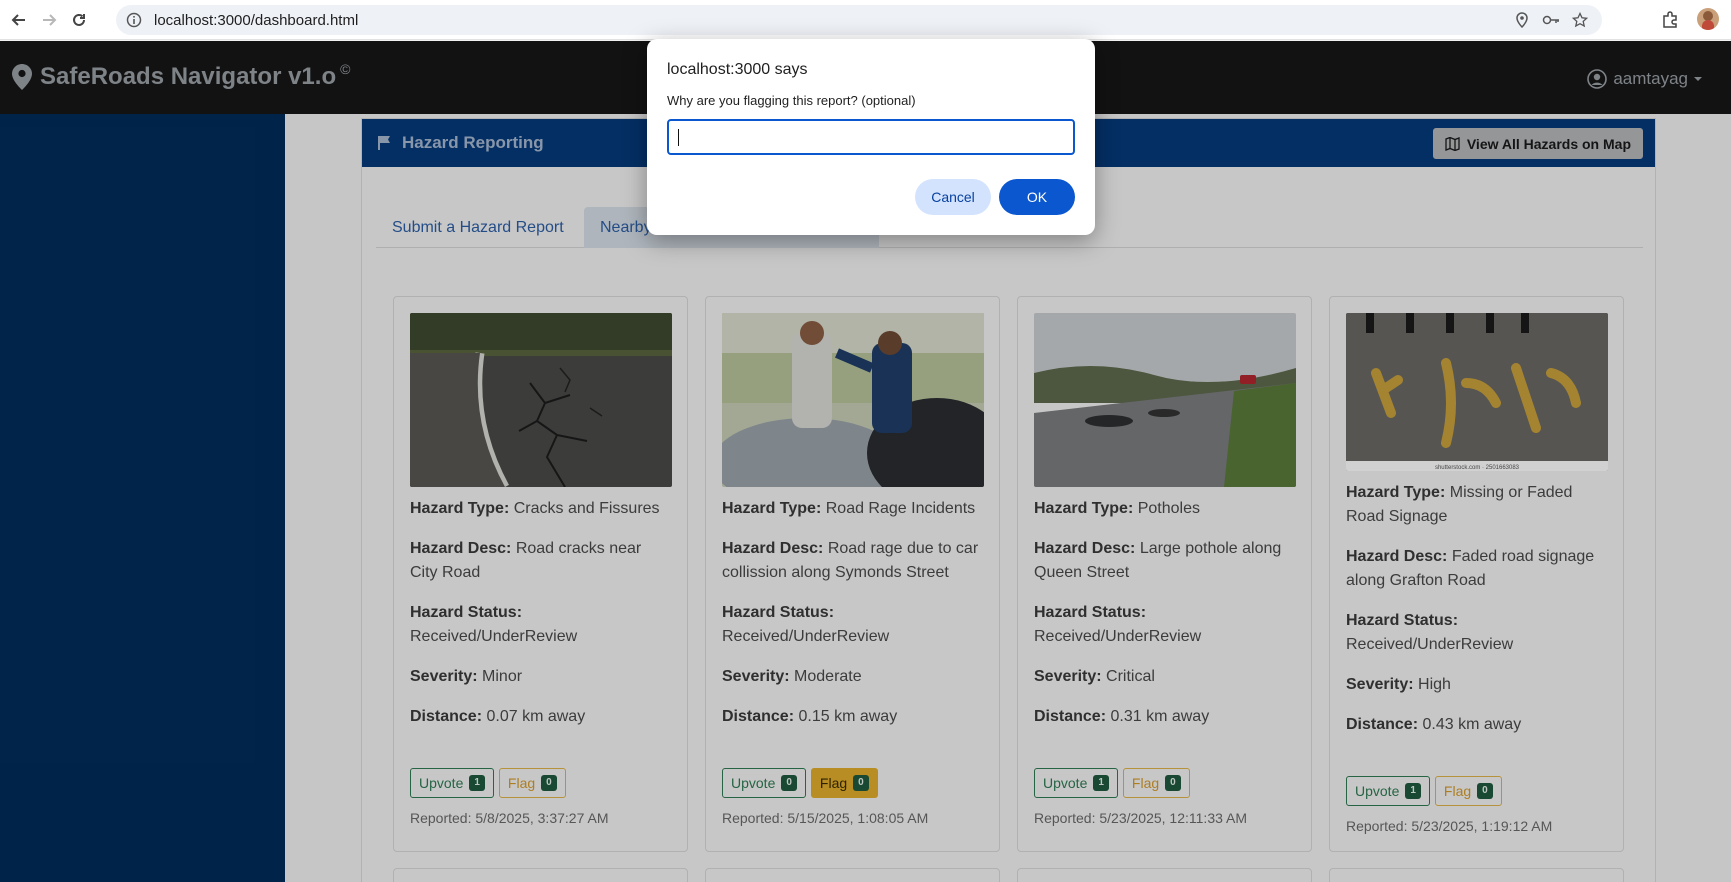 Image resolution: width=1731 pixels, height=882 pixels. I want to click on flag-reason-input, so click(871, 137).